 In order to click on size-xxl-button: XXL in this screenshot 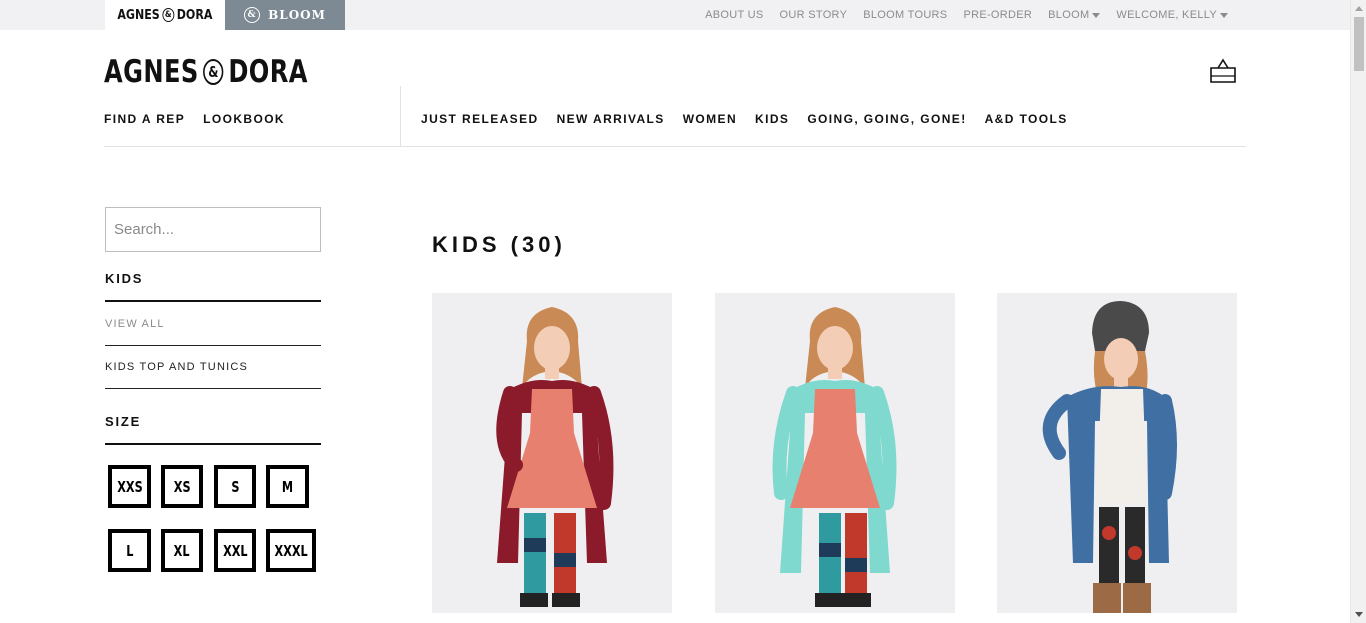, I will do `click(235, 550)`.